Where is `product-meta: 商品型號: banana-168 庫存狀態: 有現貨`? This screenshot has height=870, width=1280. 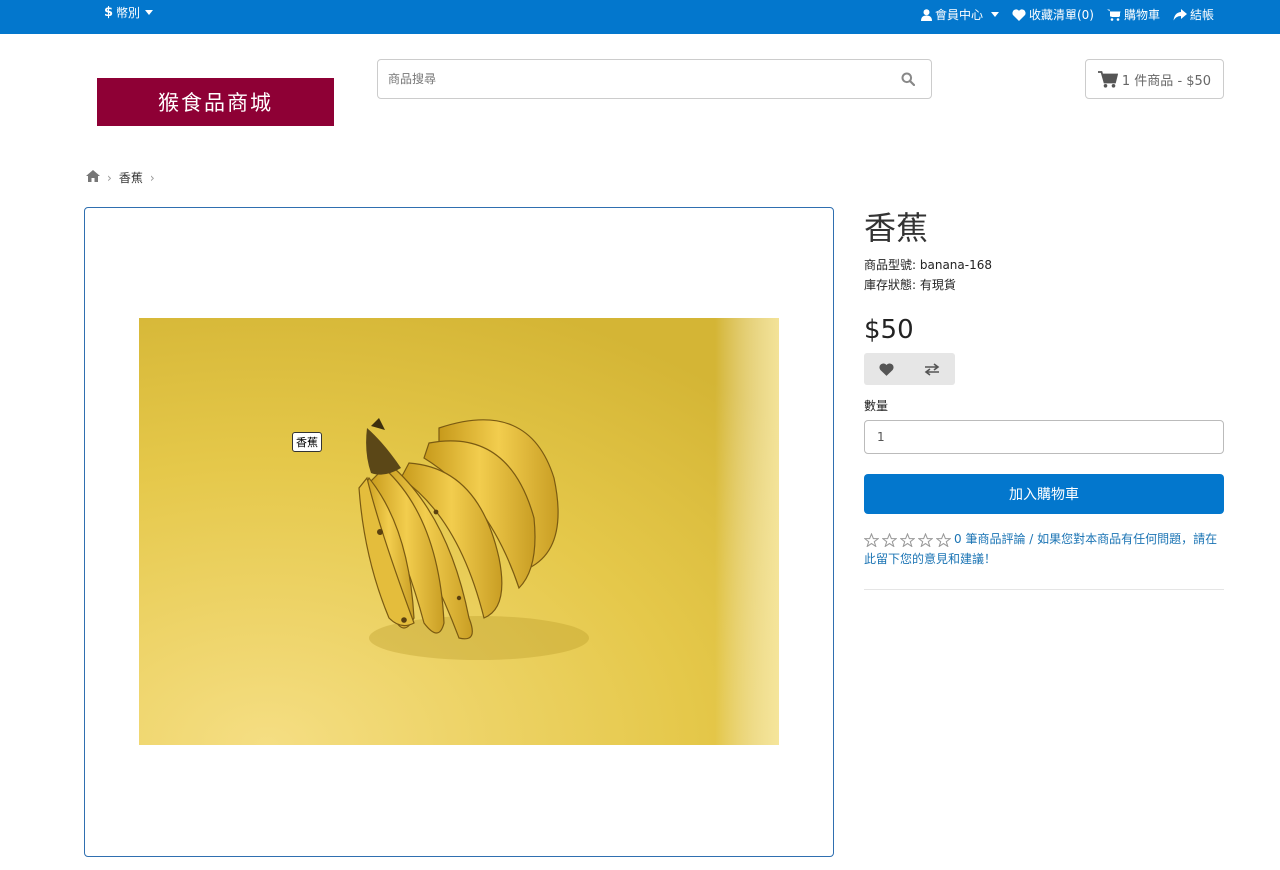 product-meta: 商品型號: banana-168 庫存狀態: 有現貨 is located at coordinates (1044, 275).